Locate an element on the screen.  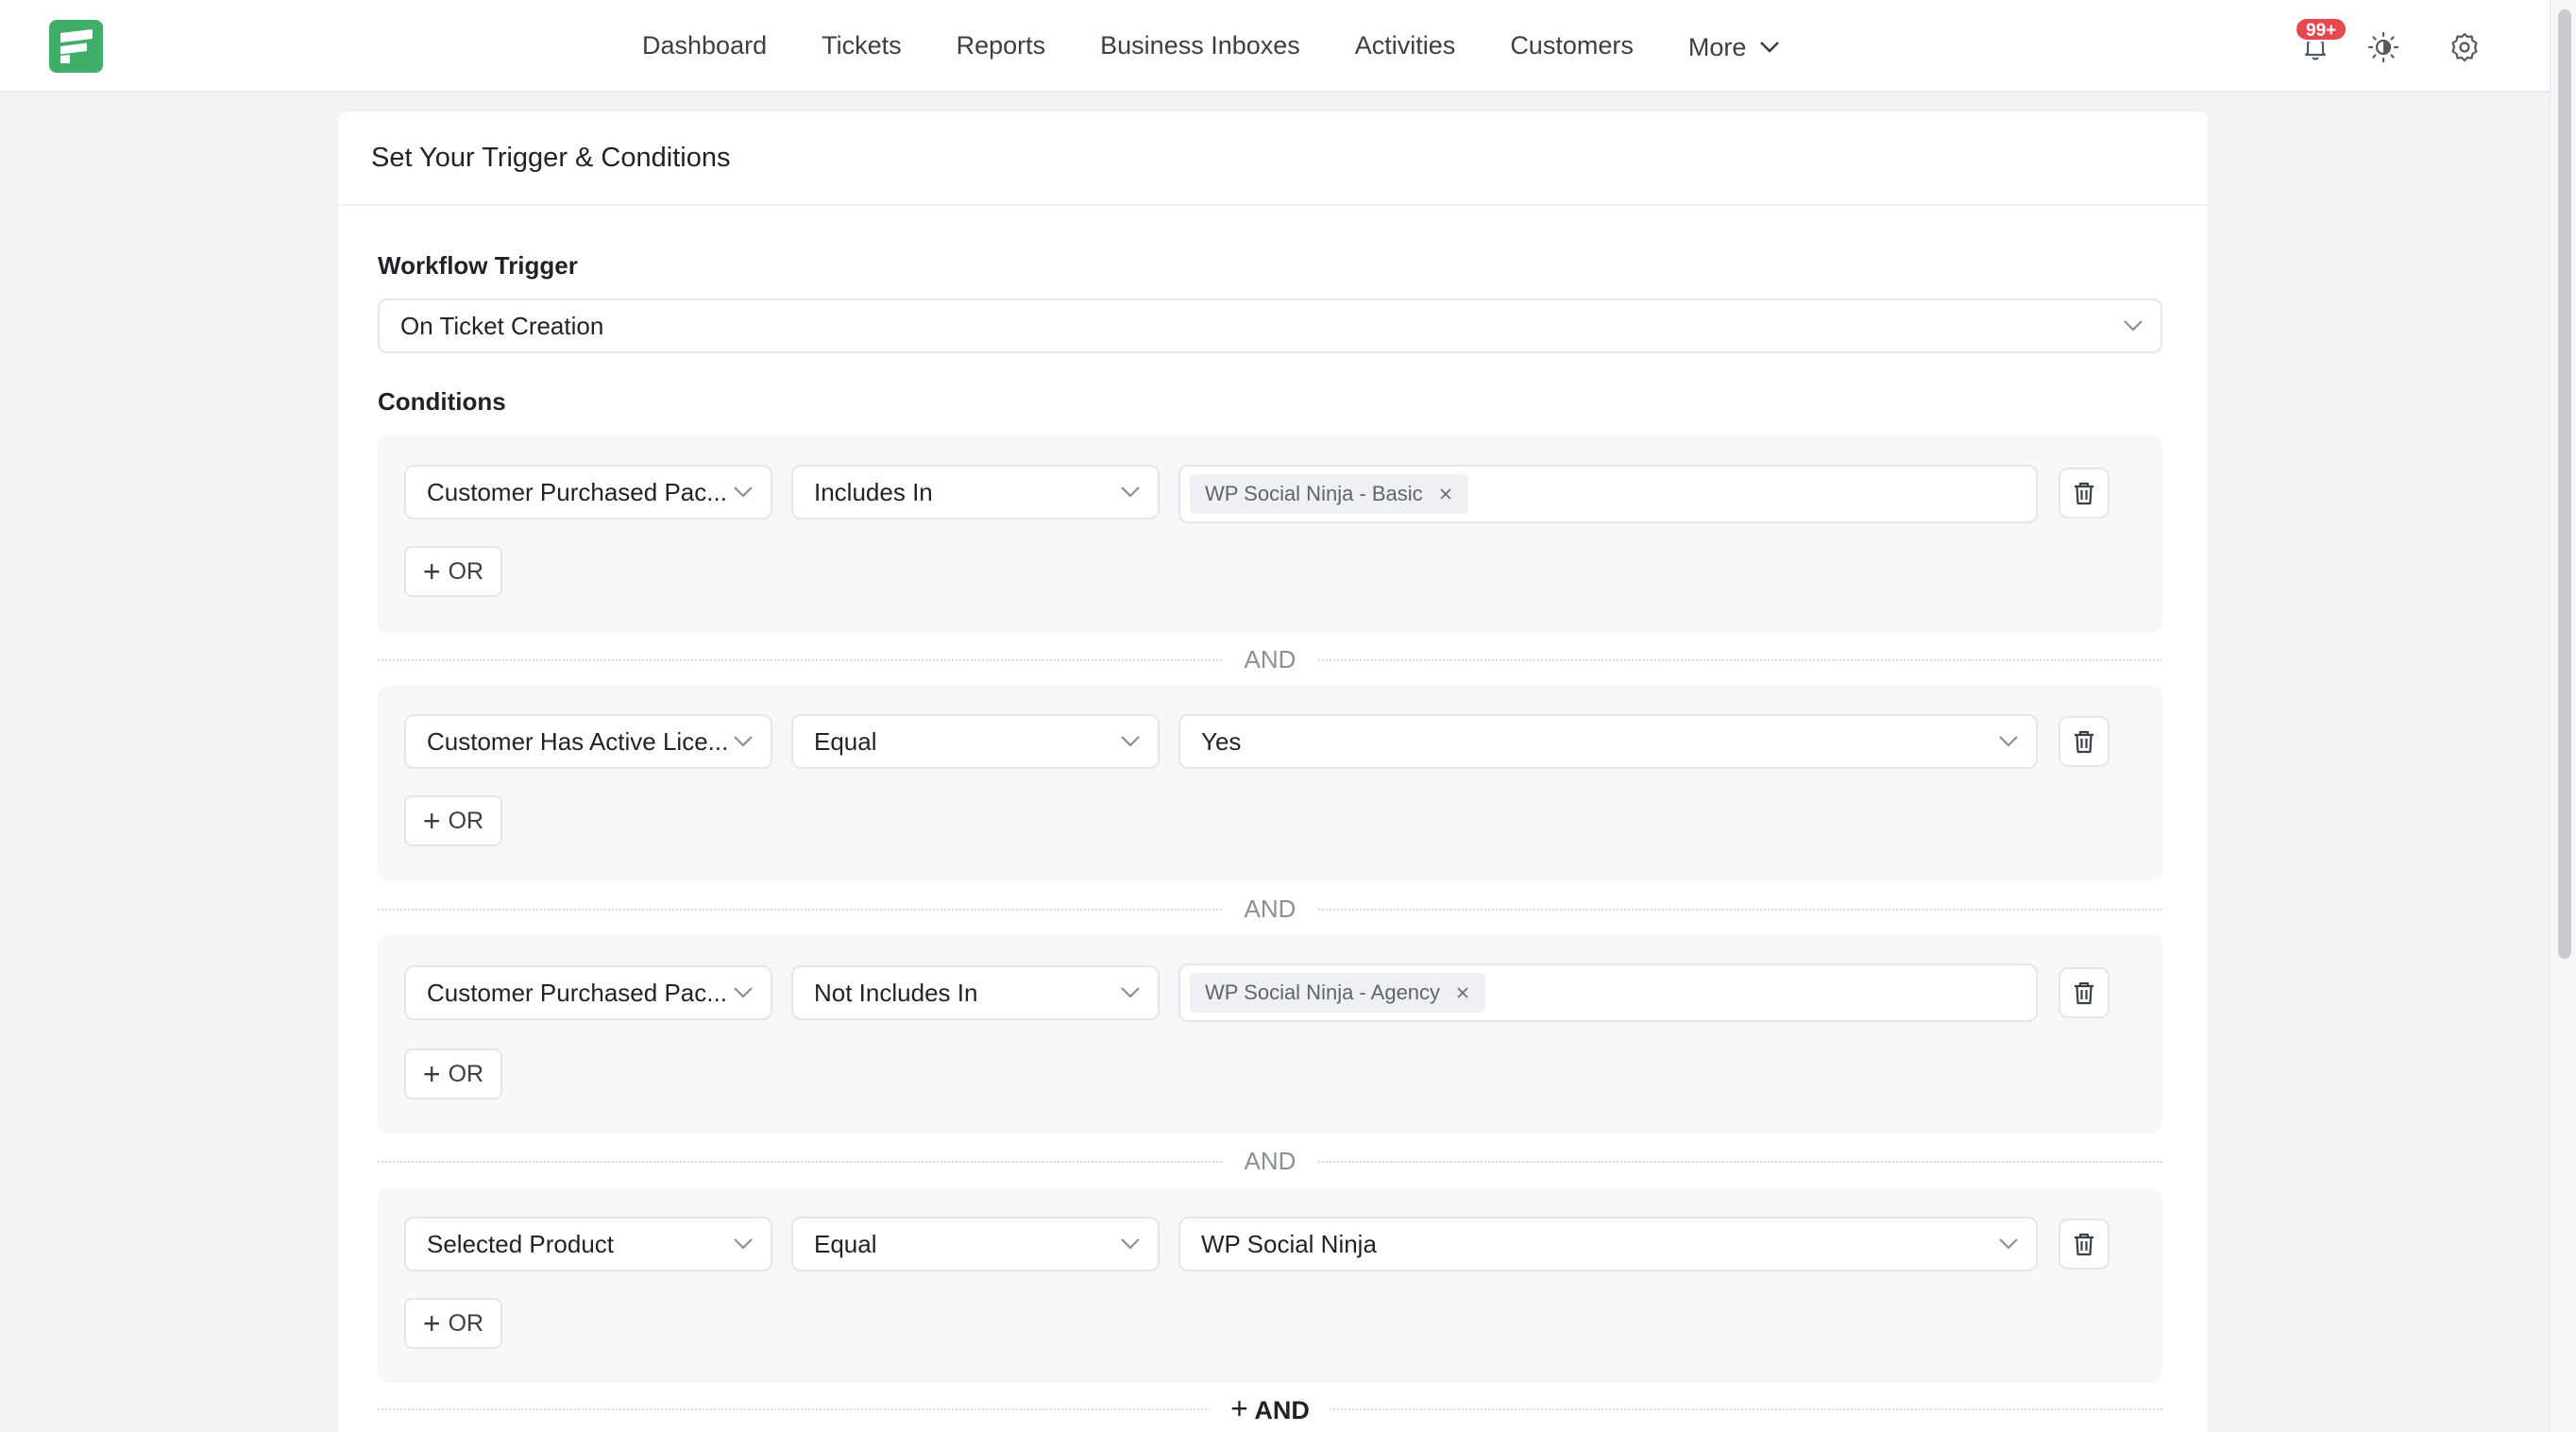
settings-icon is located at coordinates (2464, 47).